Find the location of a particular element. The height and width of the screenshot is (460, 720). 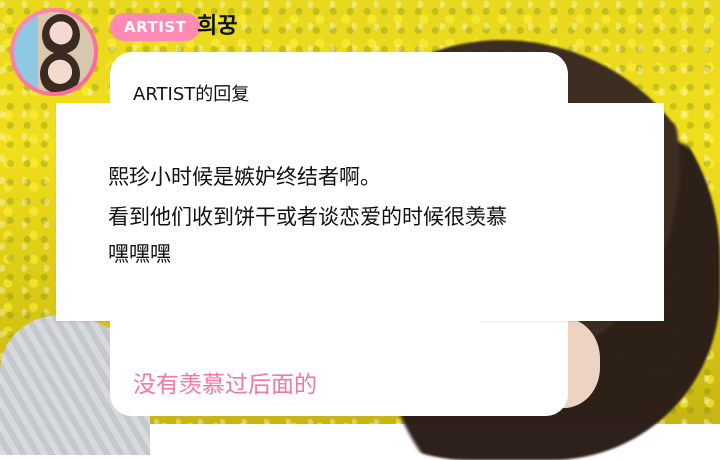

quoted-line: 熙珍小时候是嫉妒终结者啊。 is located at coordinates (244, 177).